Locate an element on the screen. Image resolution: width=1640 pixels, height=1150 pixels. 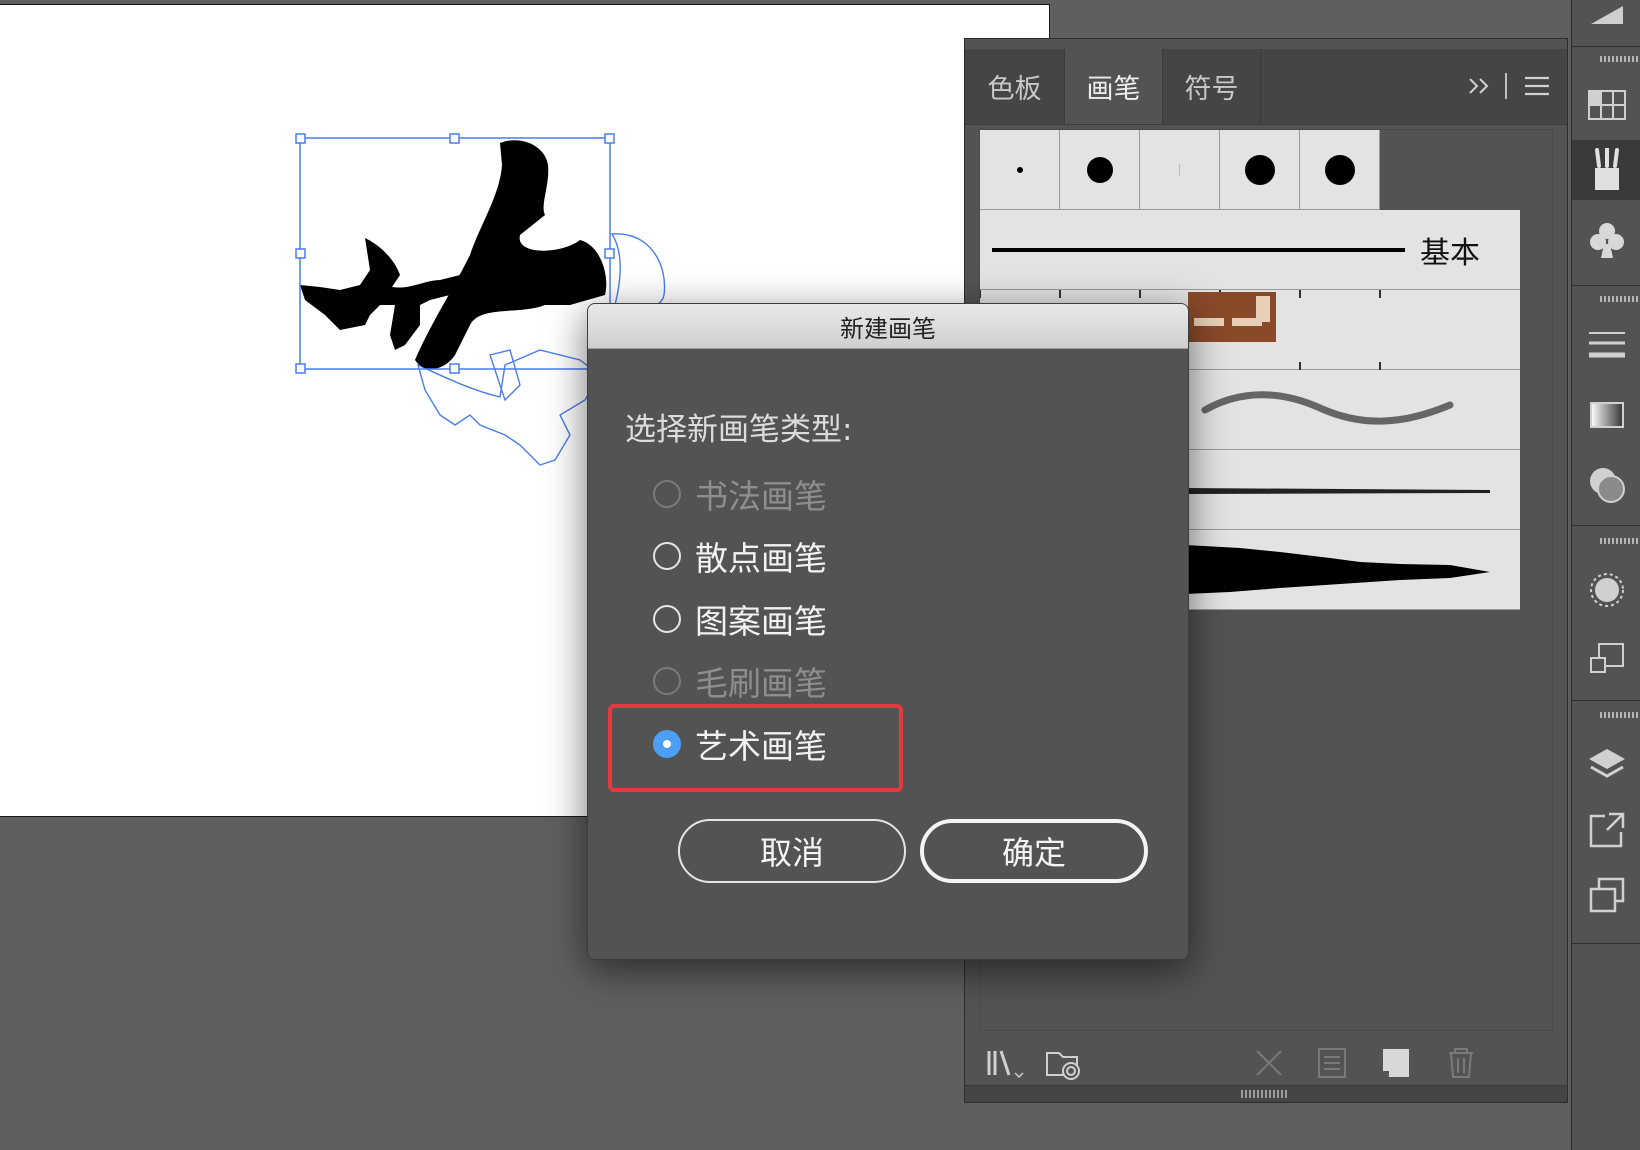
dialog-prompt: 选择新画笔类型: is located at coordinates (739, 430).